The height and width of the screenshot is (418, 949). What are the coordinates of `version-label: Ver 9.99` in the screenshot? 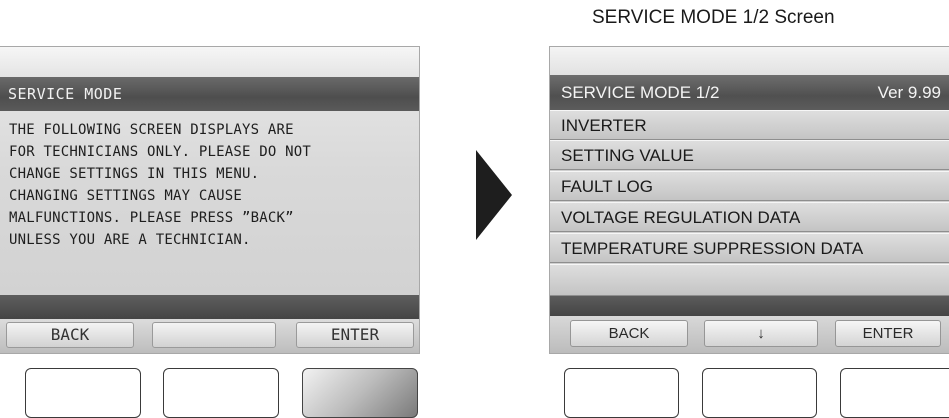 It's located at (909, 92).